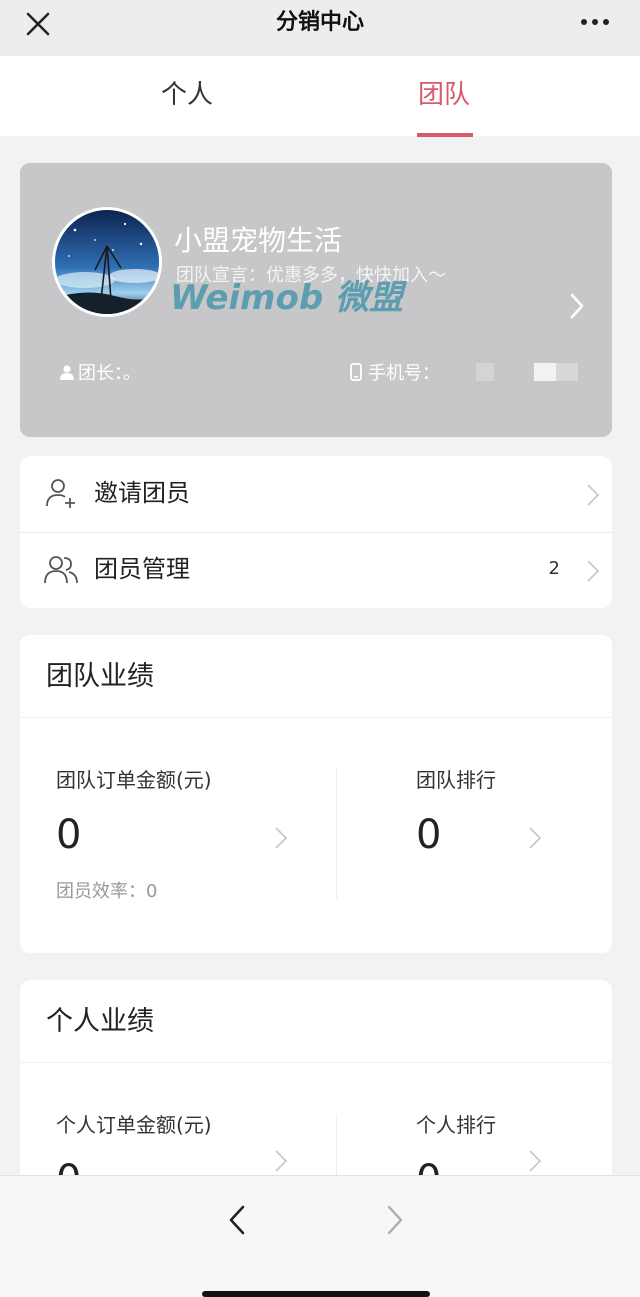 The width and height of the screenshot is (640, 1297). Describe the element at coordinates (237, 1220) in the screenshot. I see `back-arrow-icon` at that location.